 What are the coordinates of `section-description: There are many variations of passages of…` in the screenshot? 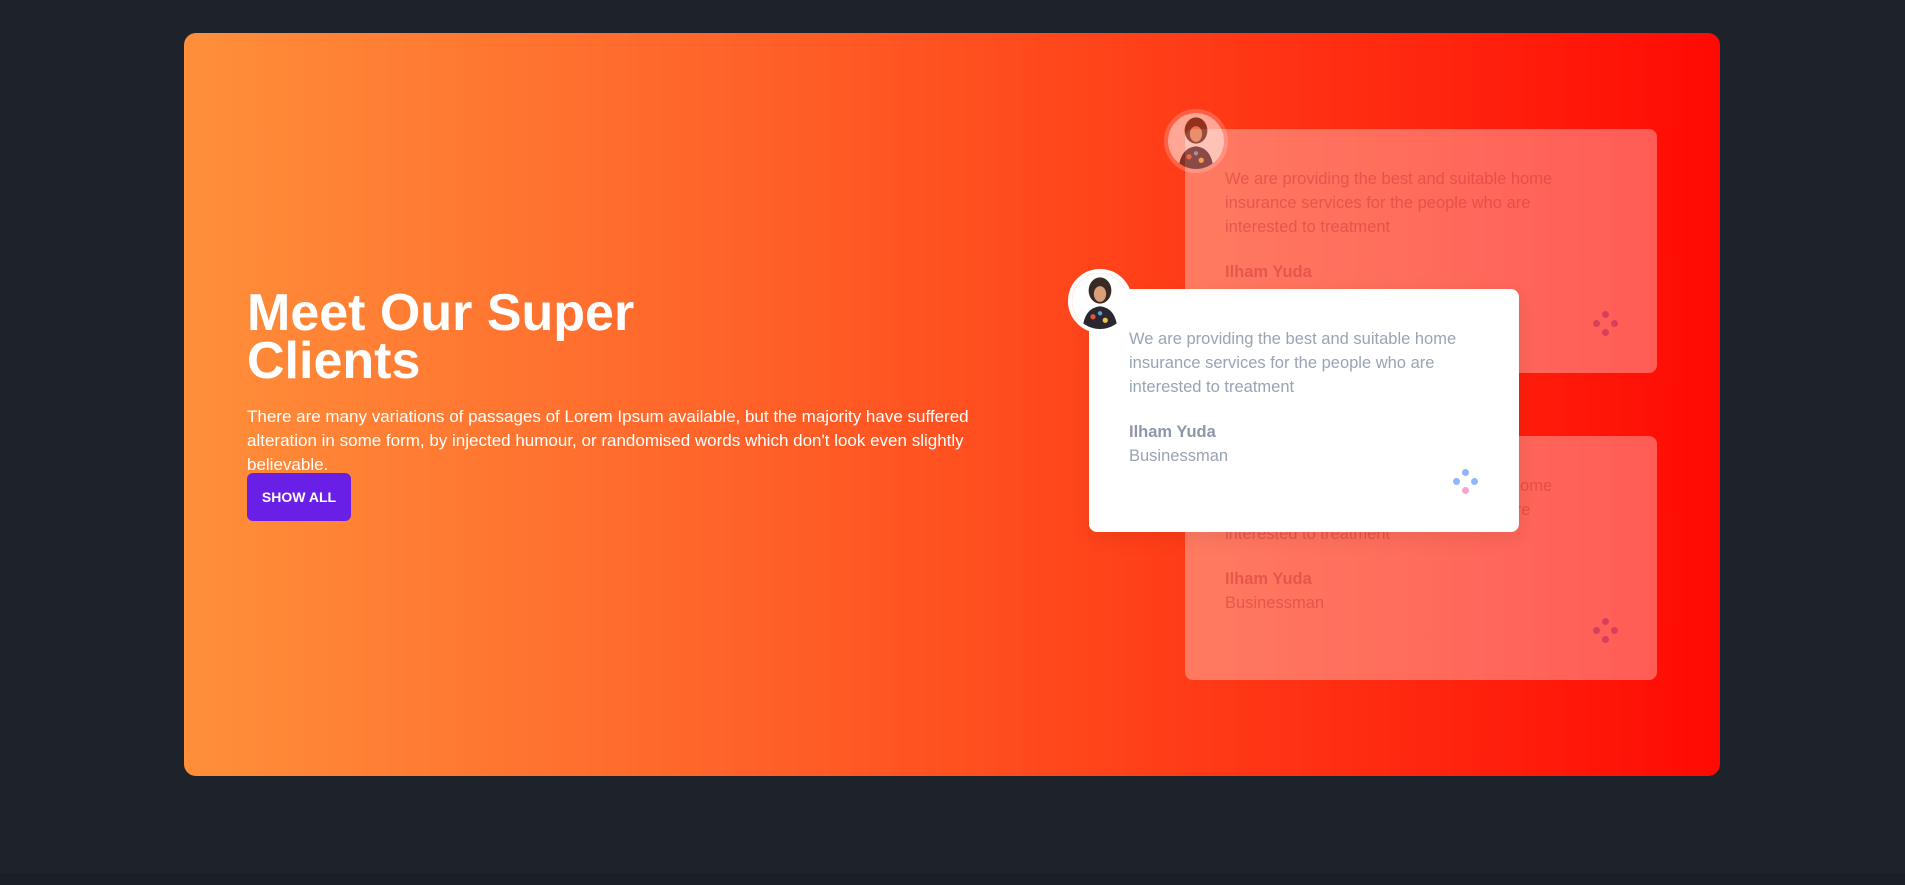 It's located at (608, 440).